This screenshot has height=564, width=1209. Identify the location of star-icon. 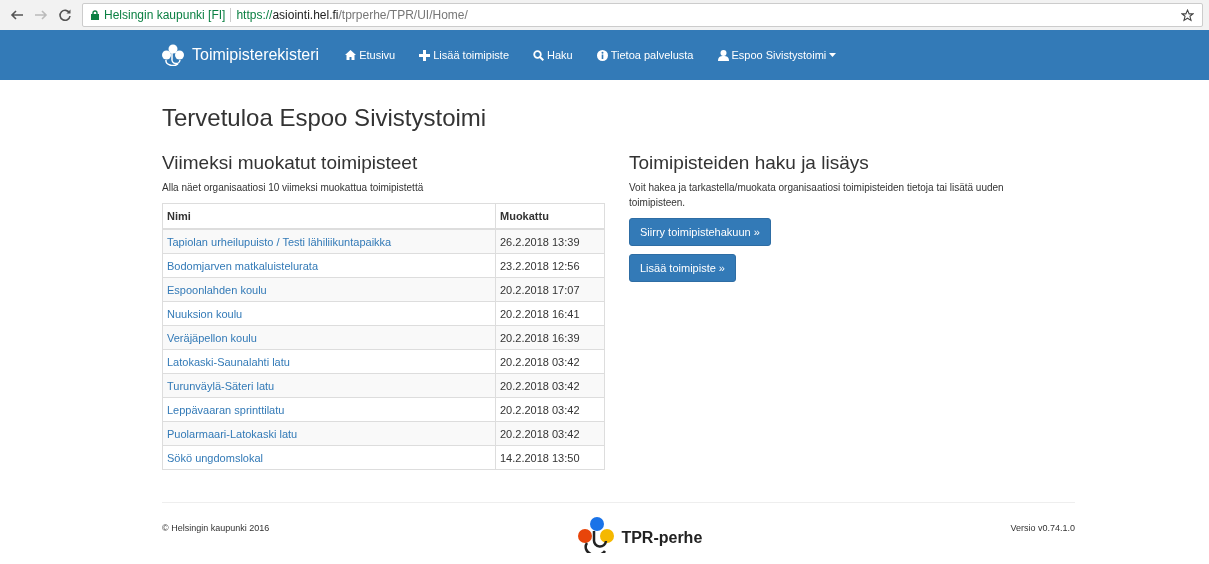
(1187, 15).